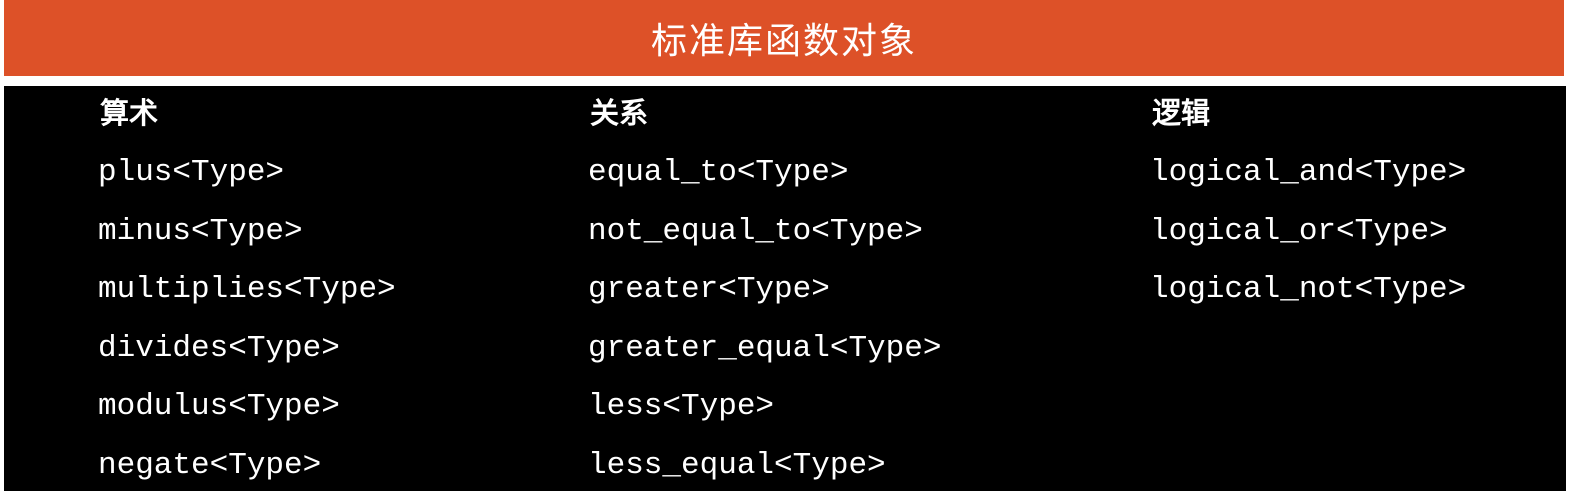 The image size is (1576, 491). I want to click on list-item: less<Type>, so click(681, 406).